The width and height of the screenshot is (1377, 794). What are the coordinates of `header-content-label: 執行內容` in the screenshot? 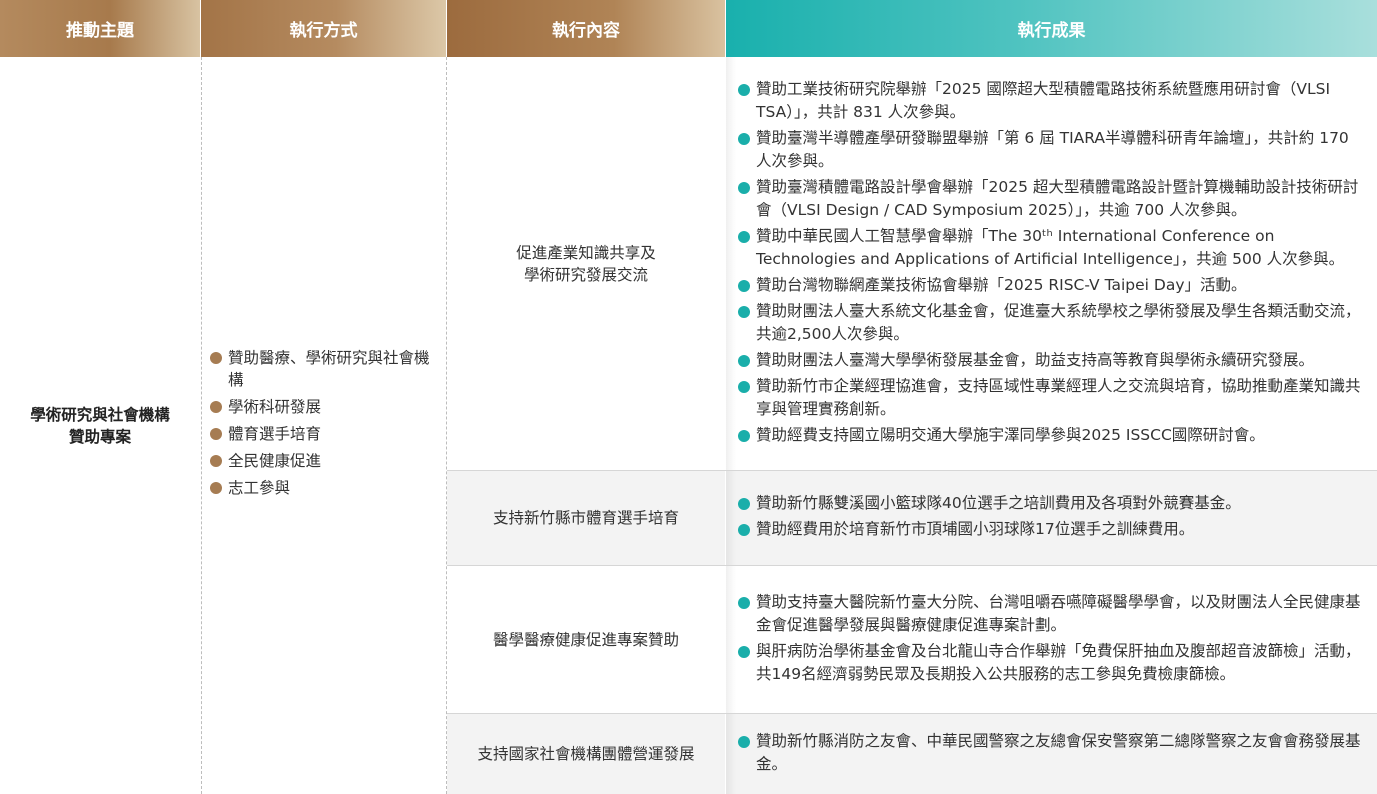 It's located at (586, 31).